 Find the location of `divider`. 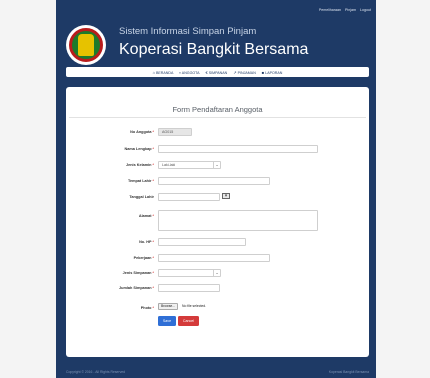

divider is located at coordinates (217, 117).